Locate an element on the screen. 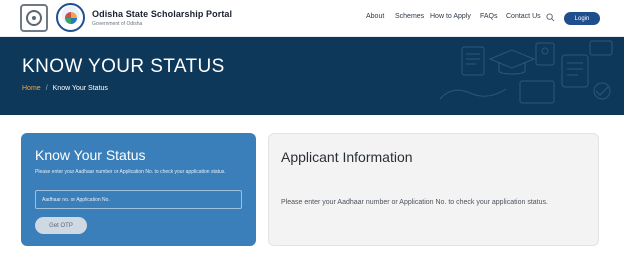 Image resolution: width=624 pixels, height=259 pixels. education-illustration-icon is located at coordinates (526, 72).